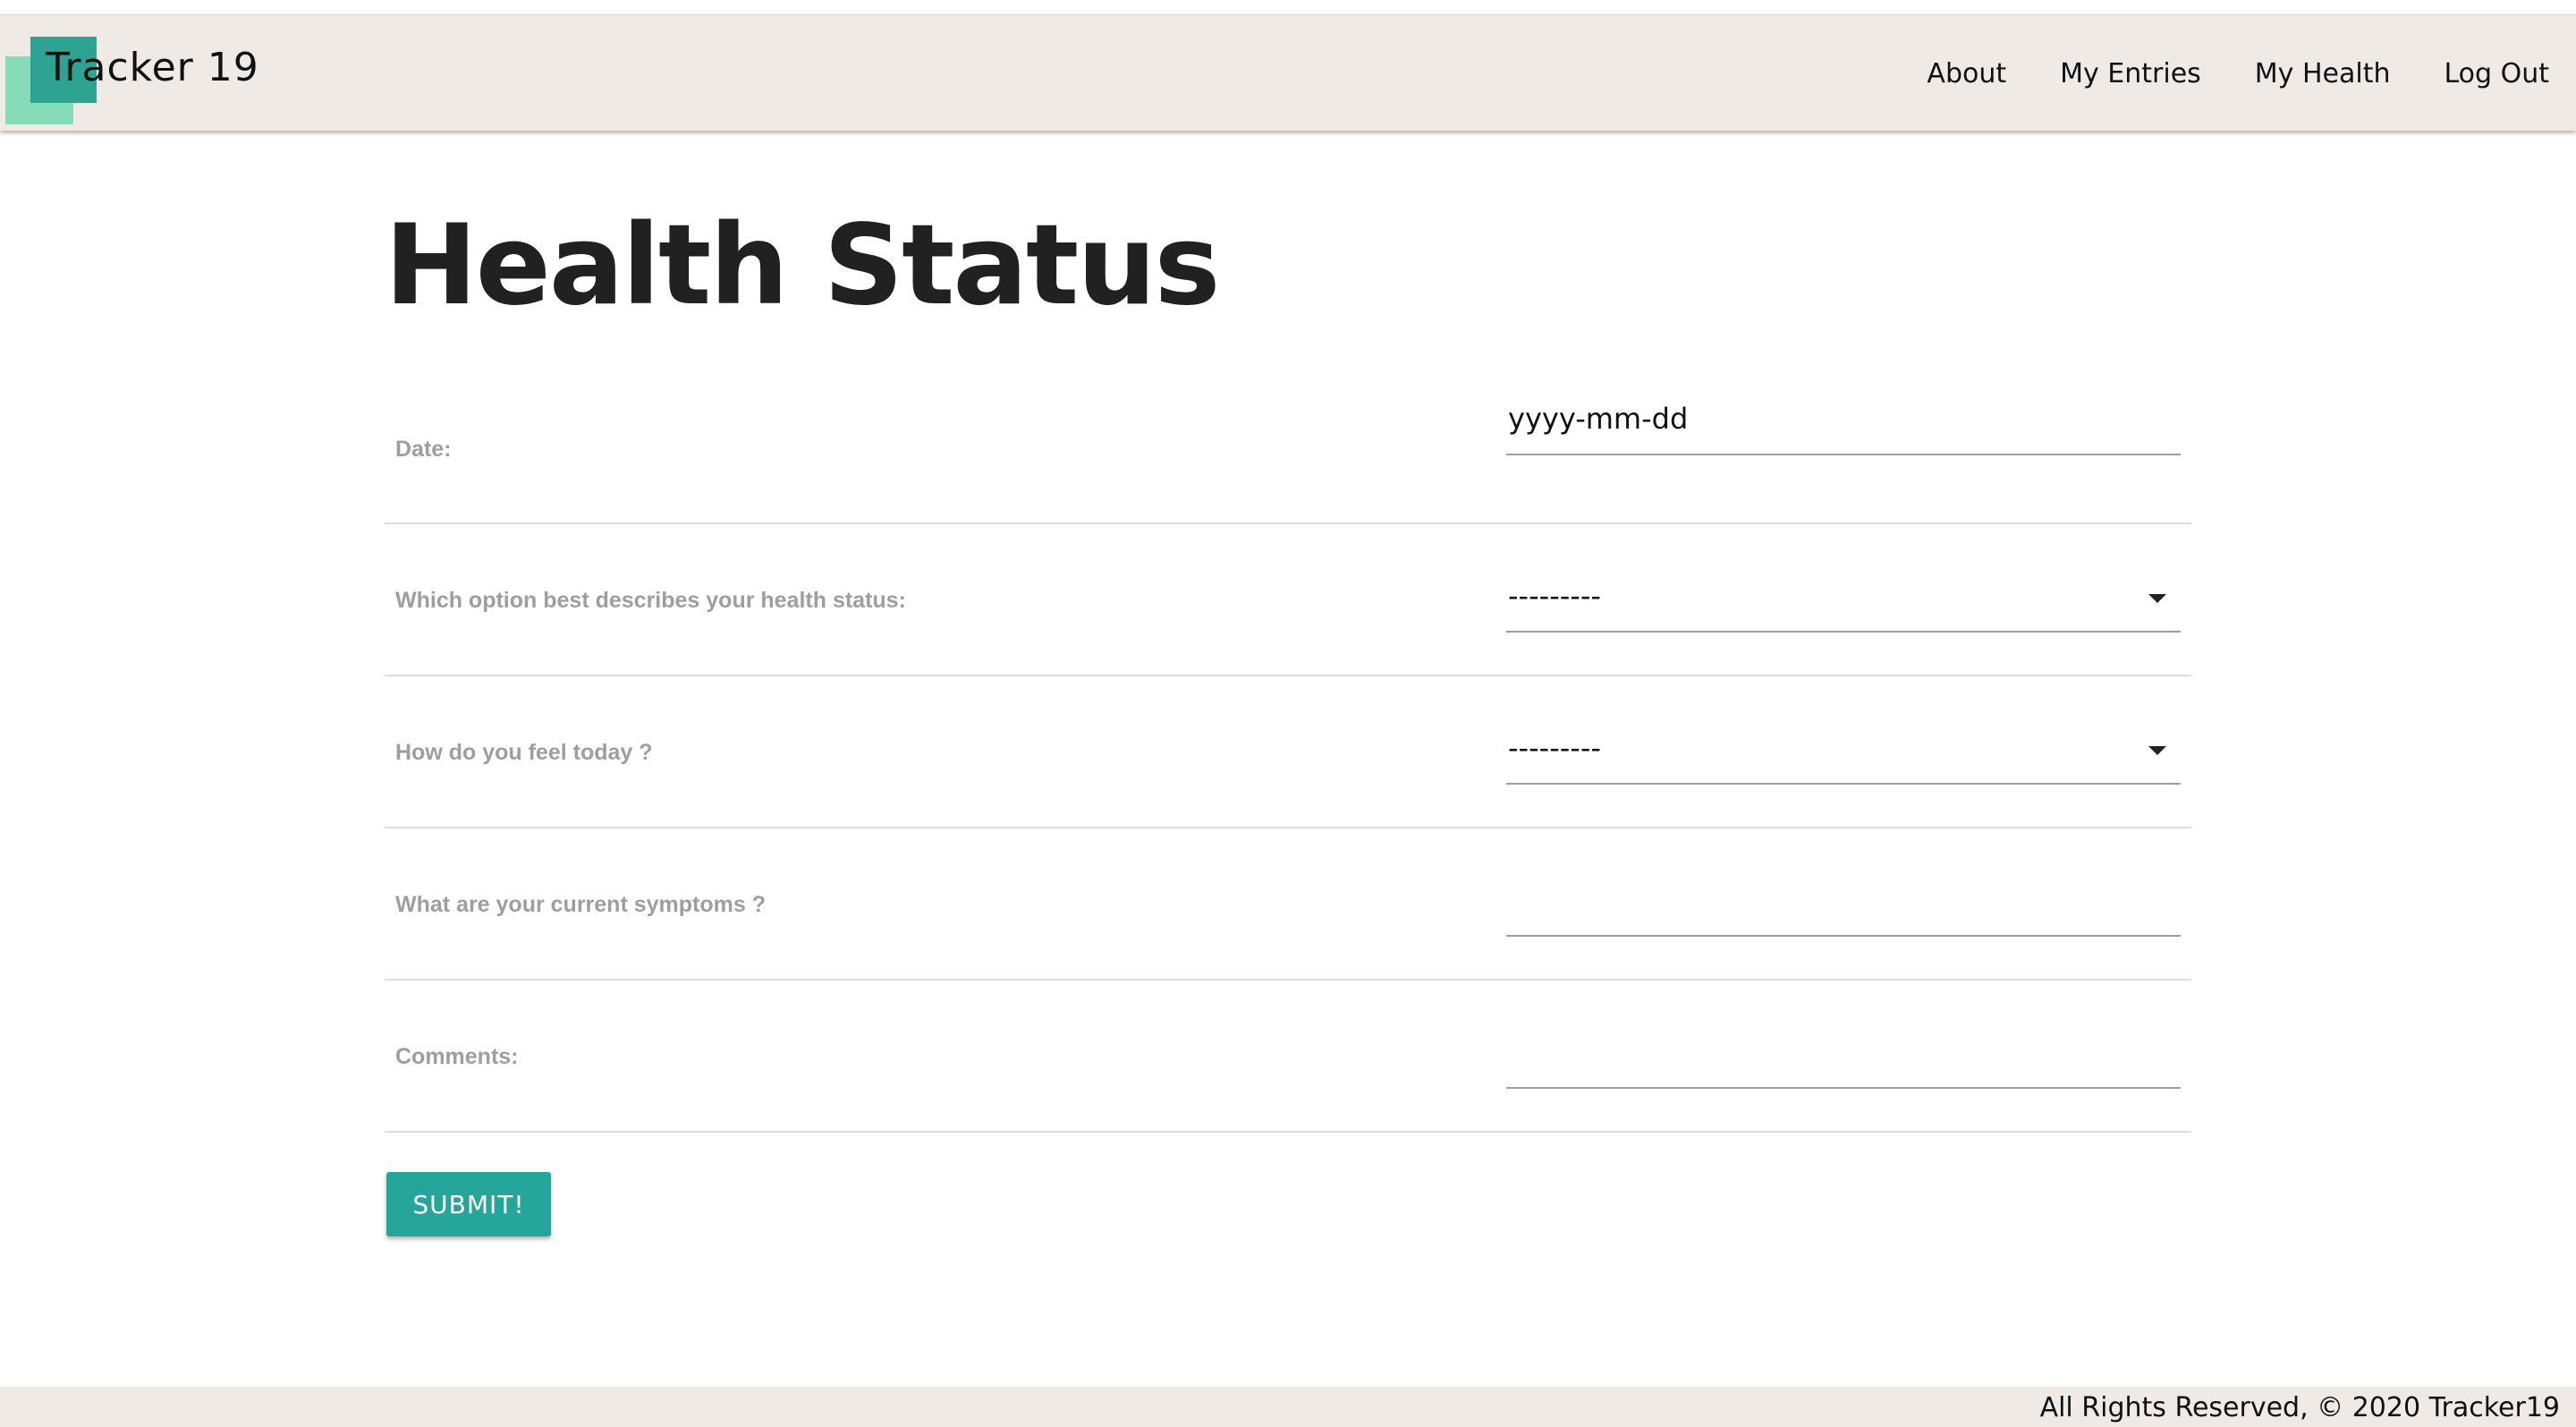  Describe the element at coordinates (2323, 73) in the screenshot. I see `nav-my-health-link: My Health` at that location.